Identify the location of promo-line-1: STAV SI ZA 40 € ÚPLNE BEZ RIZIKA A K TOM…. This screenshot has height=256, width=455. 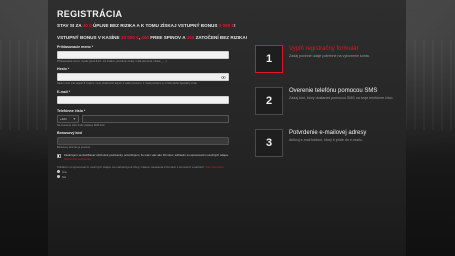
(146, 25).